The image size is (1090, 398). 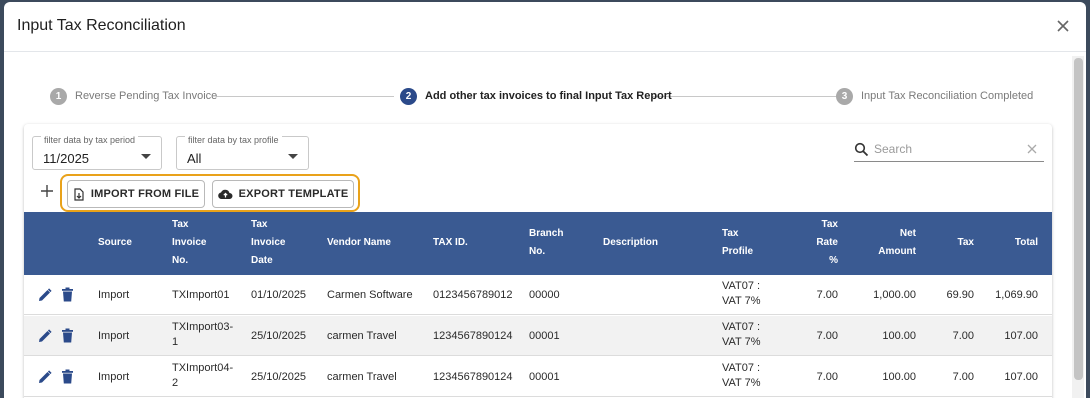 What do you see at coordinates (233, 140) in the screenshot?
I see `tax-profile-label: filter data by tax profile` at bounding box center [233, 140].